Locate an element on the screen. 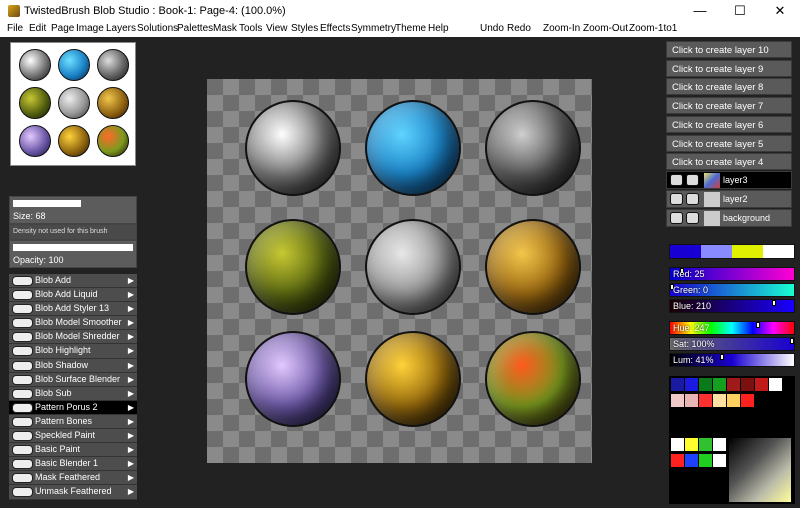 Image resolution: width=800 pixels, height=508 pixels. menu-effects: Effects is located at coordinates (335, 28).